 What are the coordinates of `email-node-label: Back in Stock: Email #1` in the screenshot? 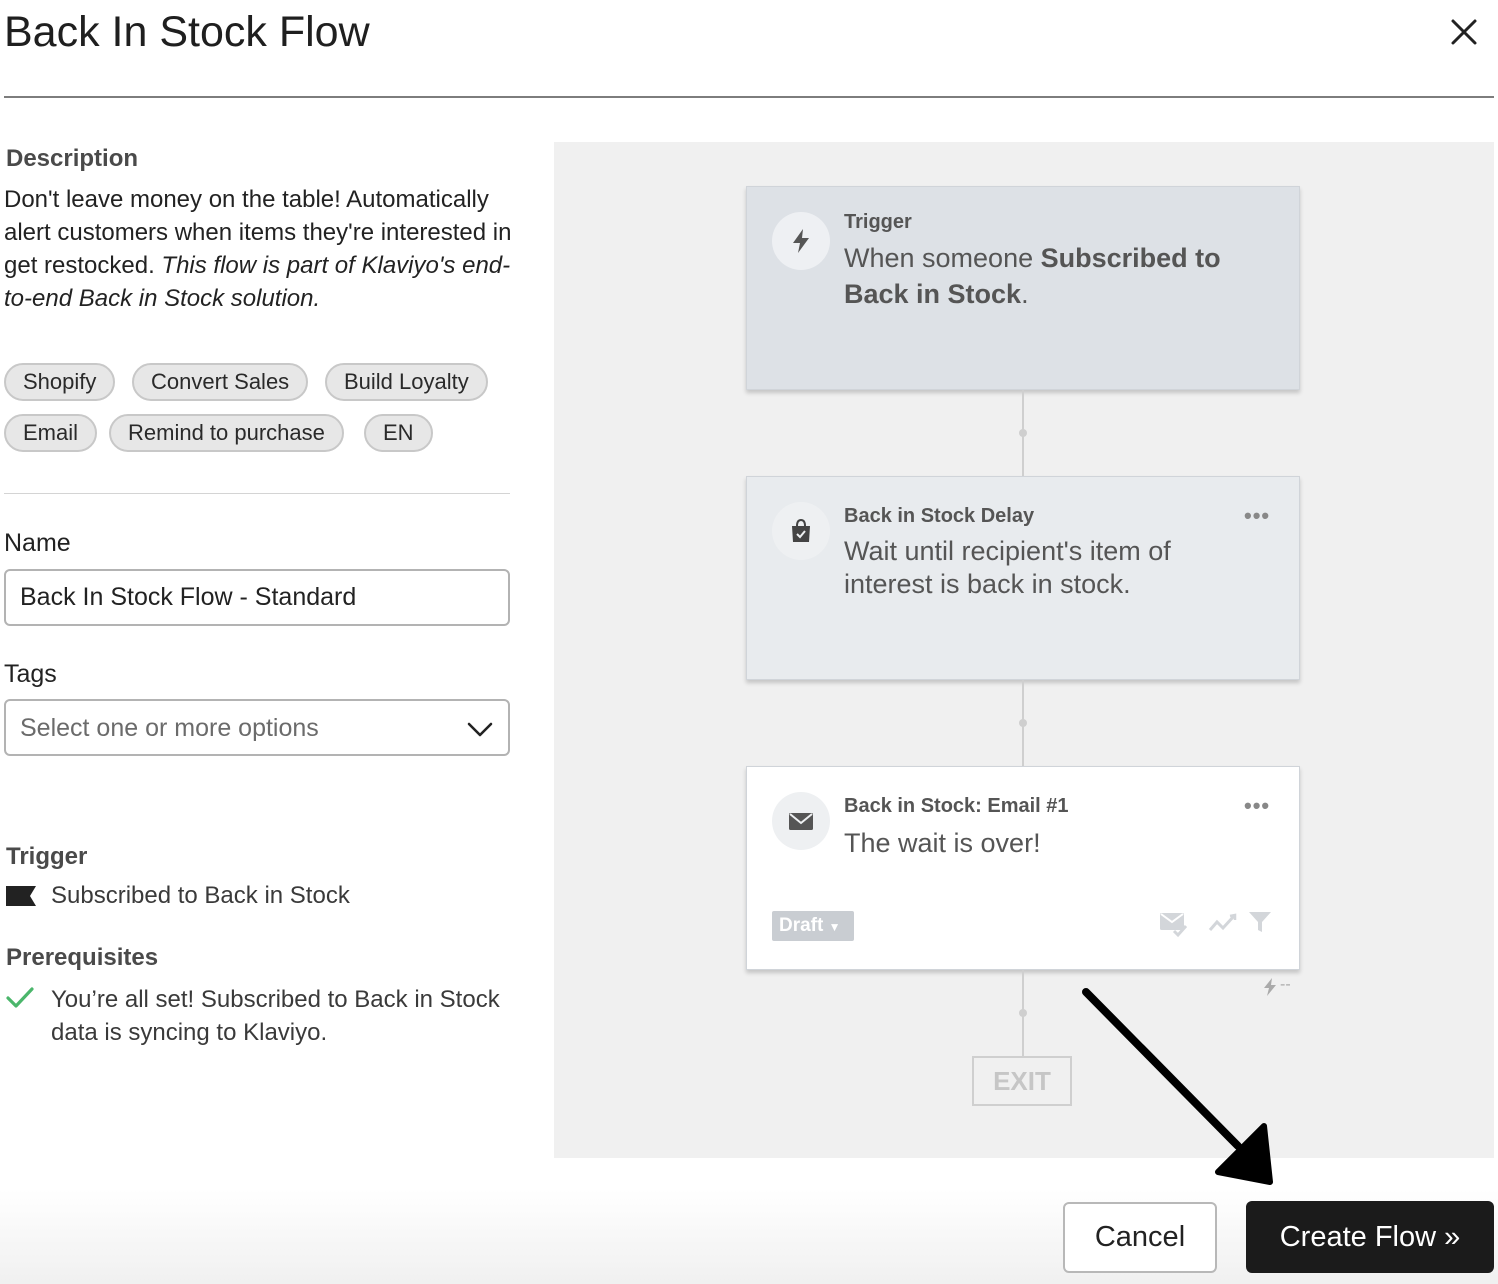 It's located at (956, 806).